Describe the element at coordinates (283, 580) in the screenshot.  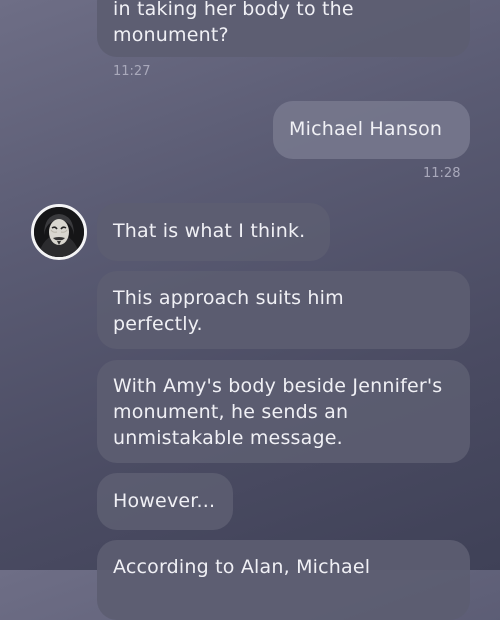
I see `incoming-message-bubble: According to Alan, Michael` at that location.